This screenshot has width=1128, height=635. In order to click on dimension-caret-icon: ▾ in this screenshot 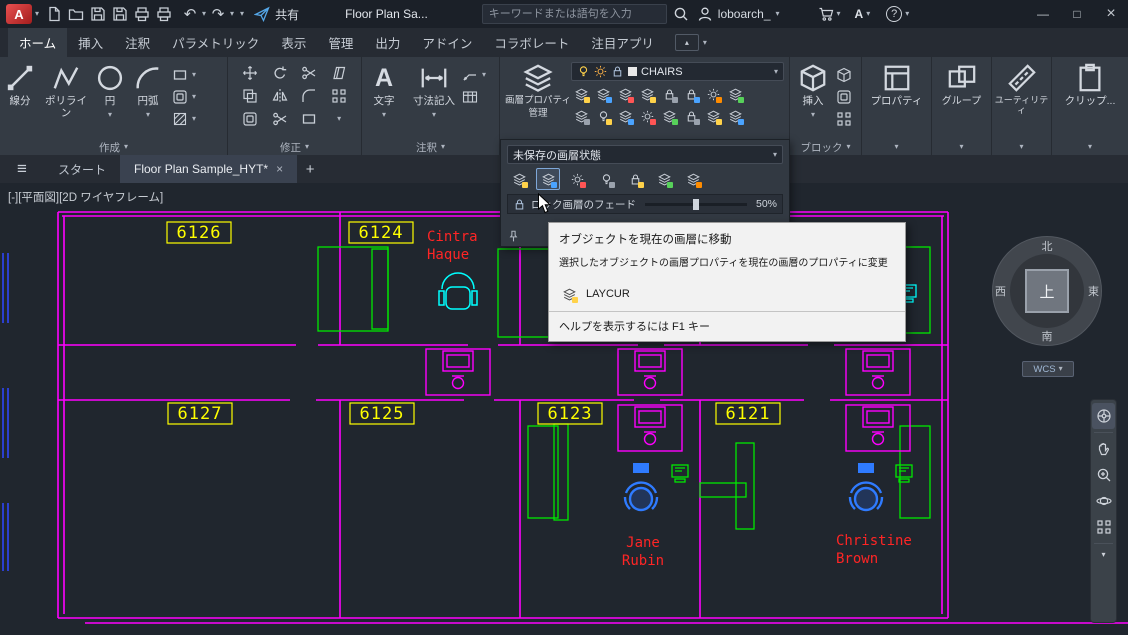, I will do `click(434, 114)`.